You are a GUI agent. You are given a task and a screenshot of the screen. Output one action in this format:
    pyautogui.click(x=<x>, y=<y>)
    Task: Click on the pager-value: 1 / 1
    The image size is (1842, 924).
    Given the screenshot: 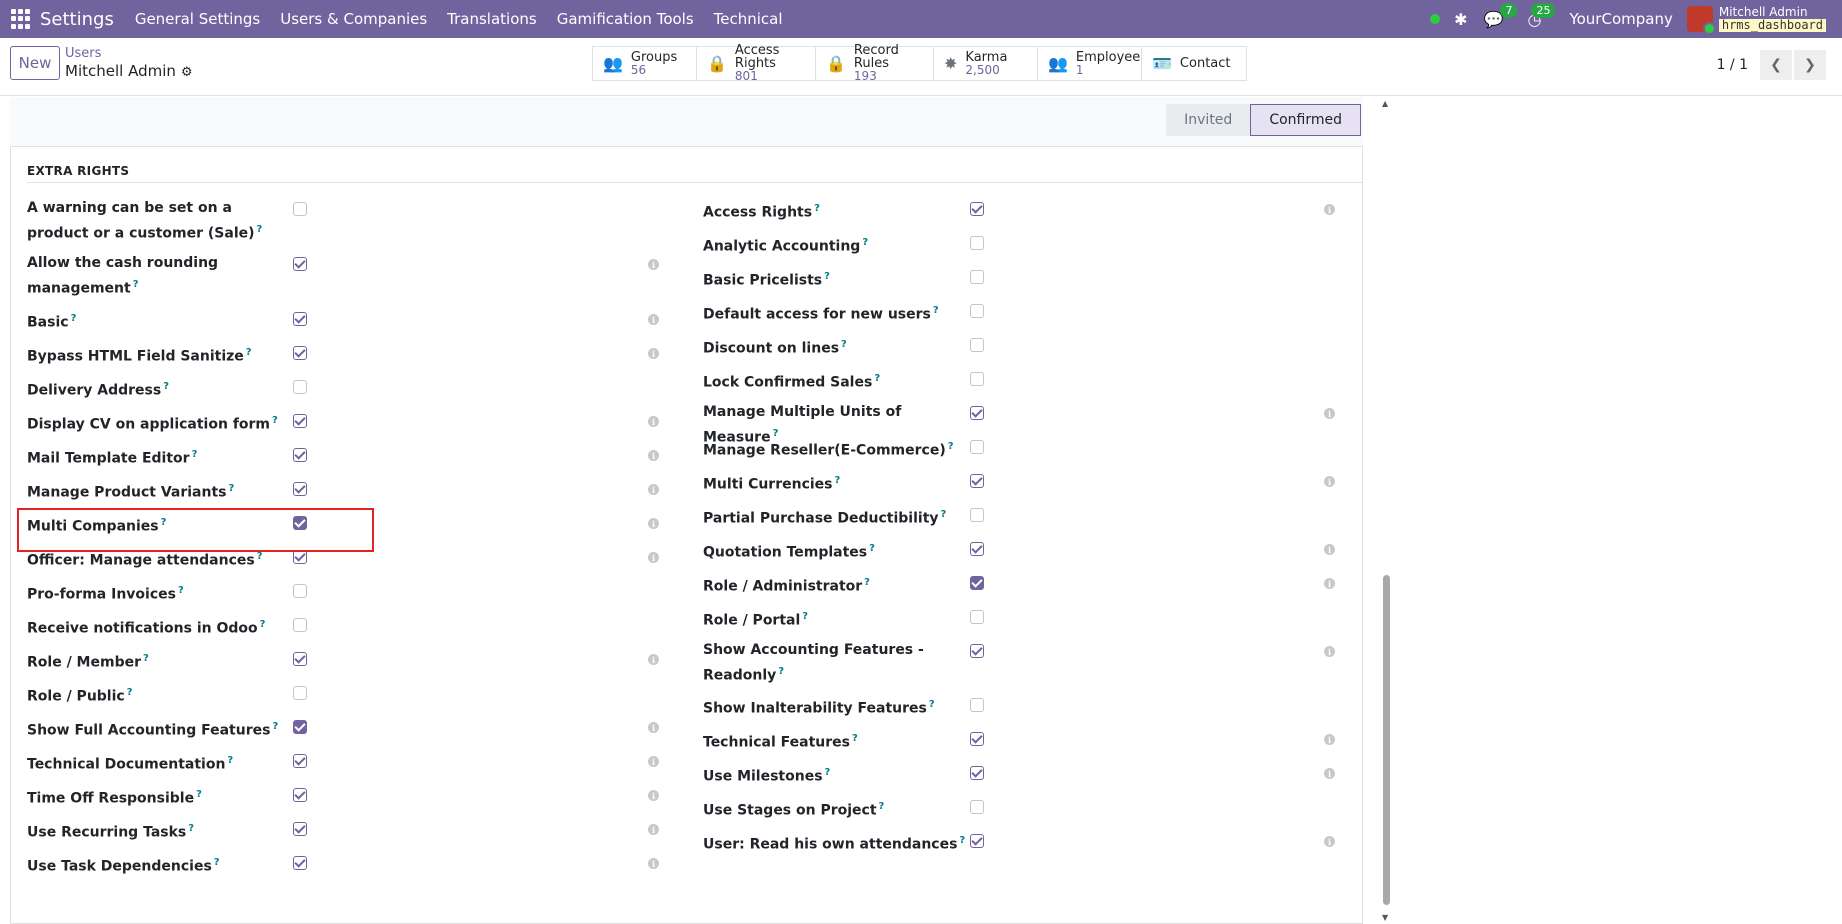 What is the action you would take?
    pyautogui.click(x=1732, y=65)
    